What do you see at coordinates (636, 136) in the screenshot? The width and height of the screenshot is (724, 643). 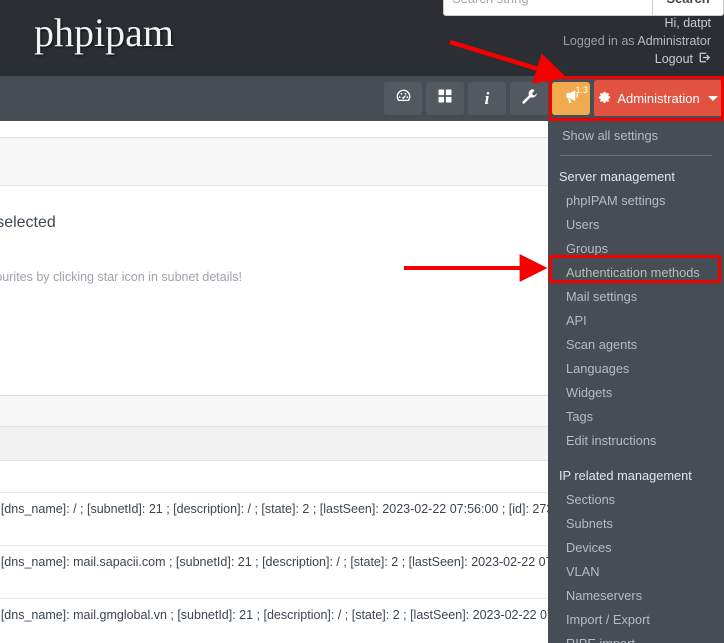 I see `menu-item-show-all-settings: Show all settings` at bounding box center [636, 136].